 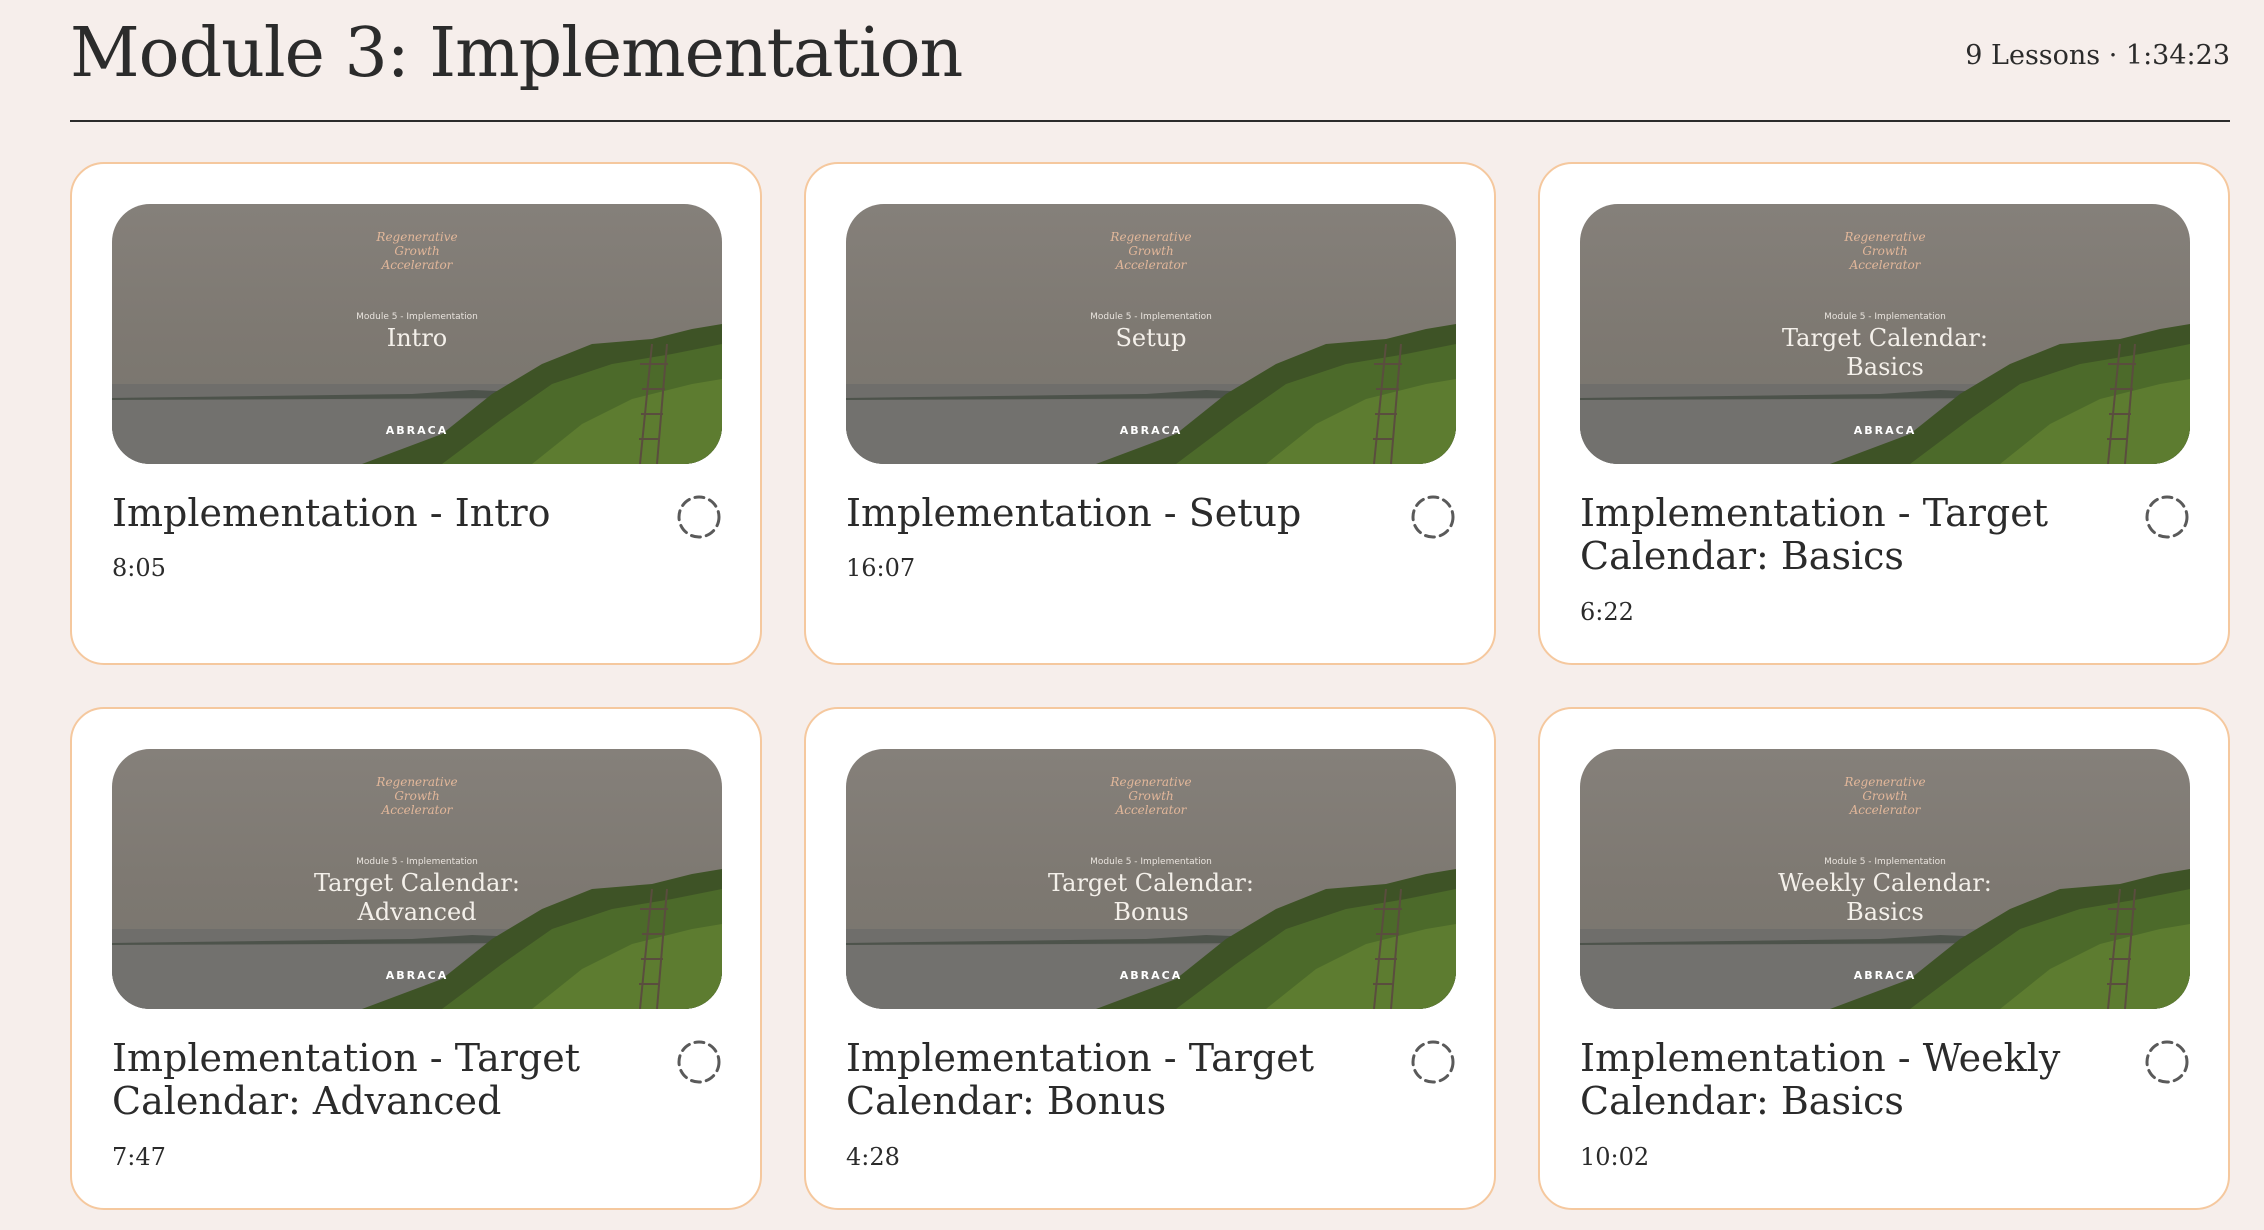 I want to click on module-meta: 9 Lessons · 1:34:23, so click(x=2097, y=55).